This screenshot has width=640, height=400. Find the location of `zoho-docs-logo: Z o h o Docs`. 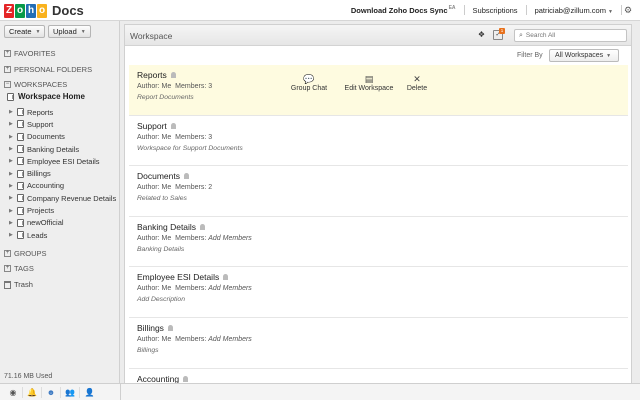

zoho-docs-logo: Z o h o Docs is located at coordinates (44, 10).